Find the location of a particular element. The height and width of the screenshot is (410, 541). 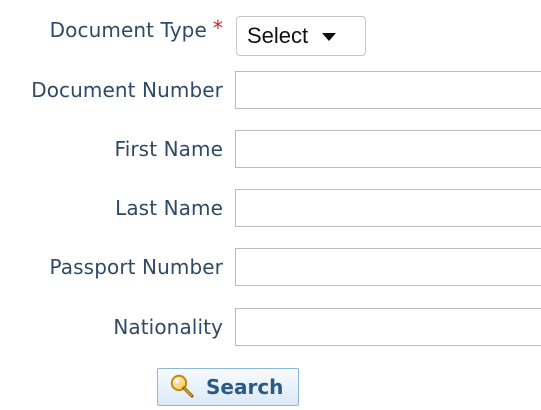

document-type-row: Document Type * Select is located at coordinates (270, 32).